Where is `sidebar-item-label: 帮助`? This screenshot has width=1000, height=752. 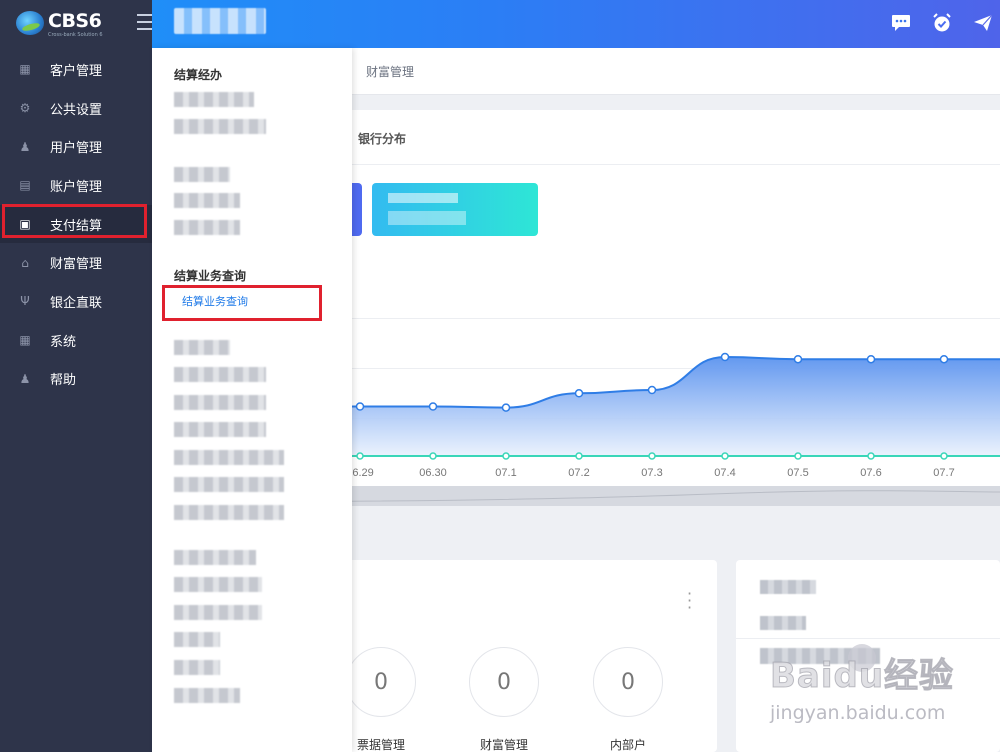
sidebar-item-label: 帮助 is located at coordinates (63, 381).